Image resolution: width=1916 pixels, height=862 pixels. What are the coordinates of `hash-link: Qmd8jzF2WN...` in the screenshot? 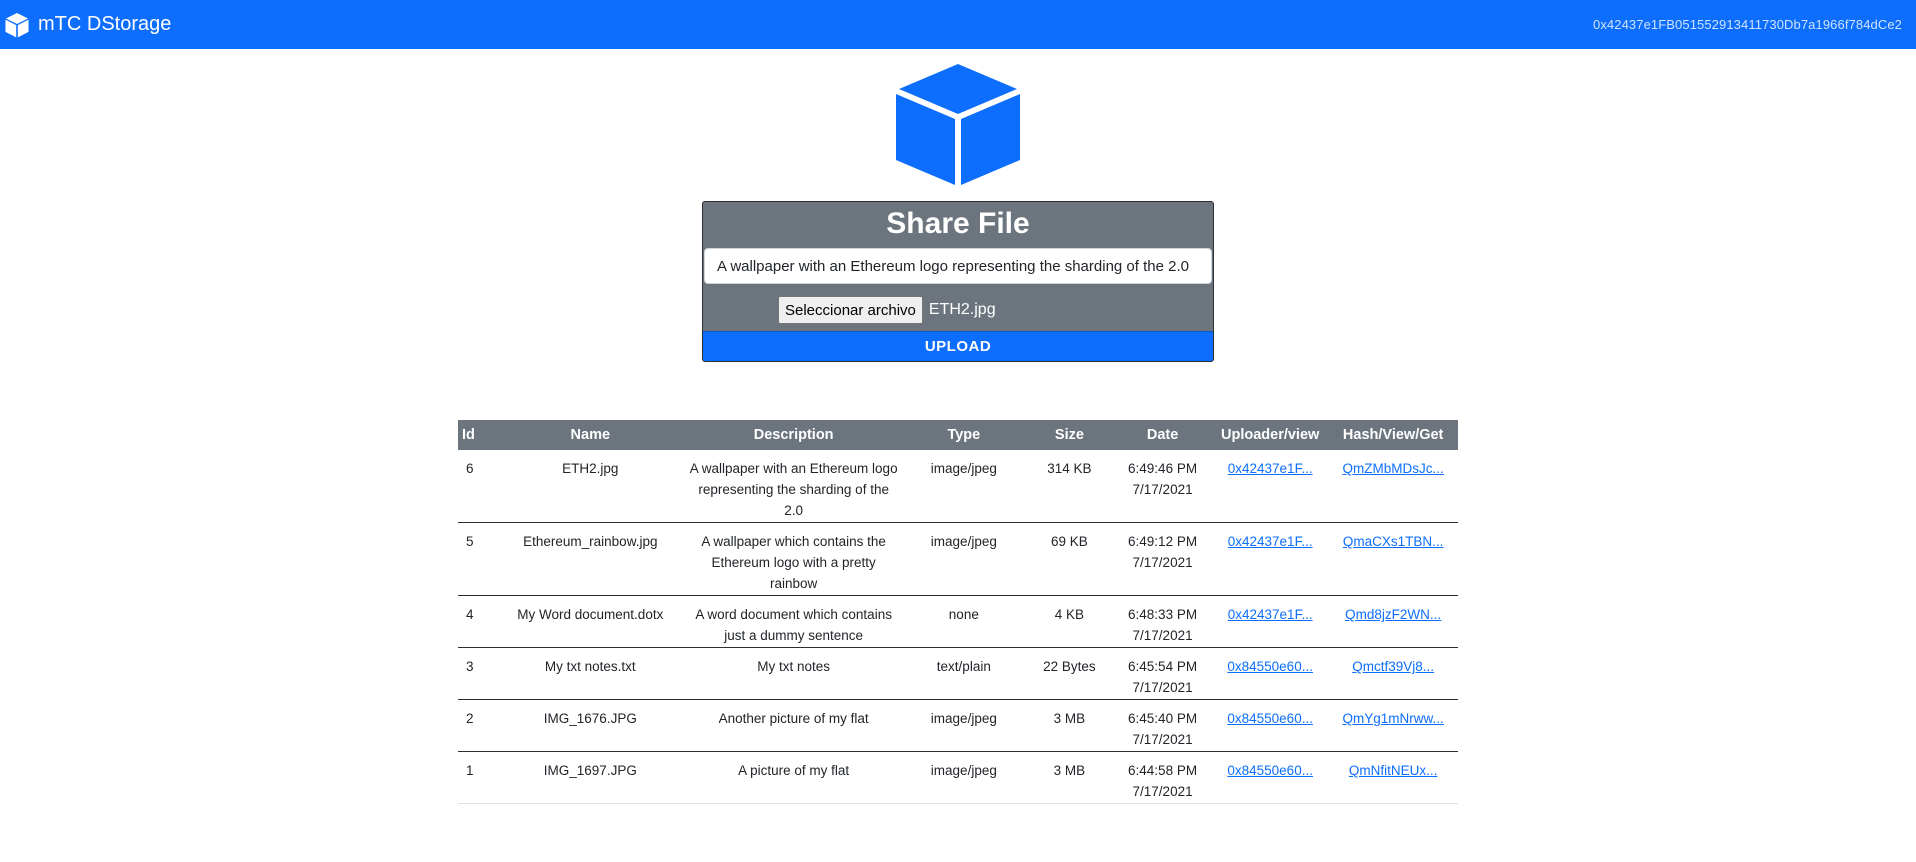 It's located at (1393, 614).